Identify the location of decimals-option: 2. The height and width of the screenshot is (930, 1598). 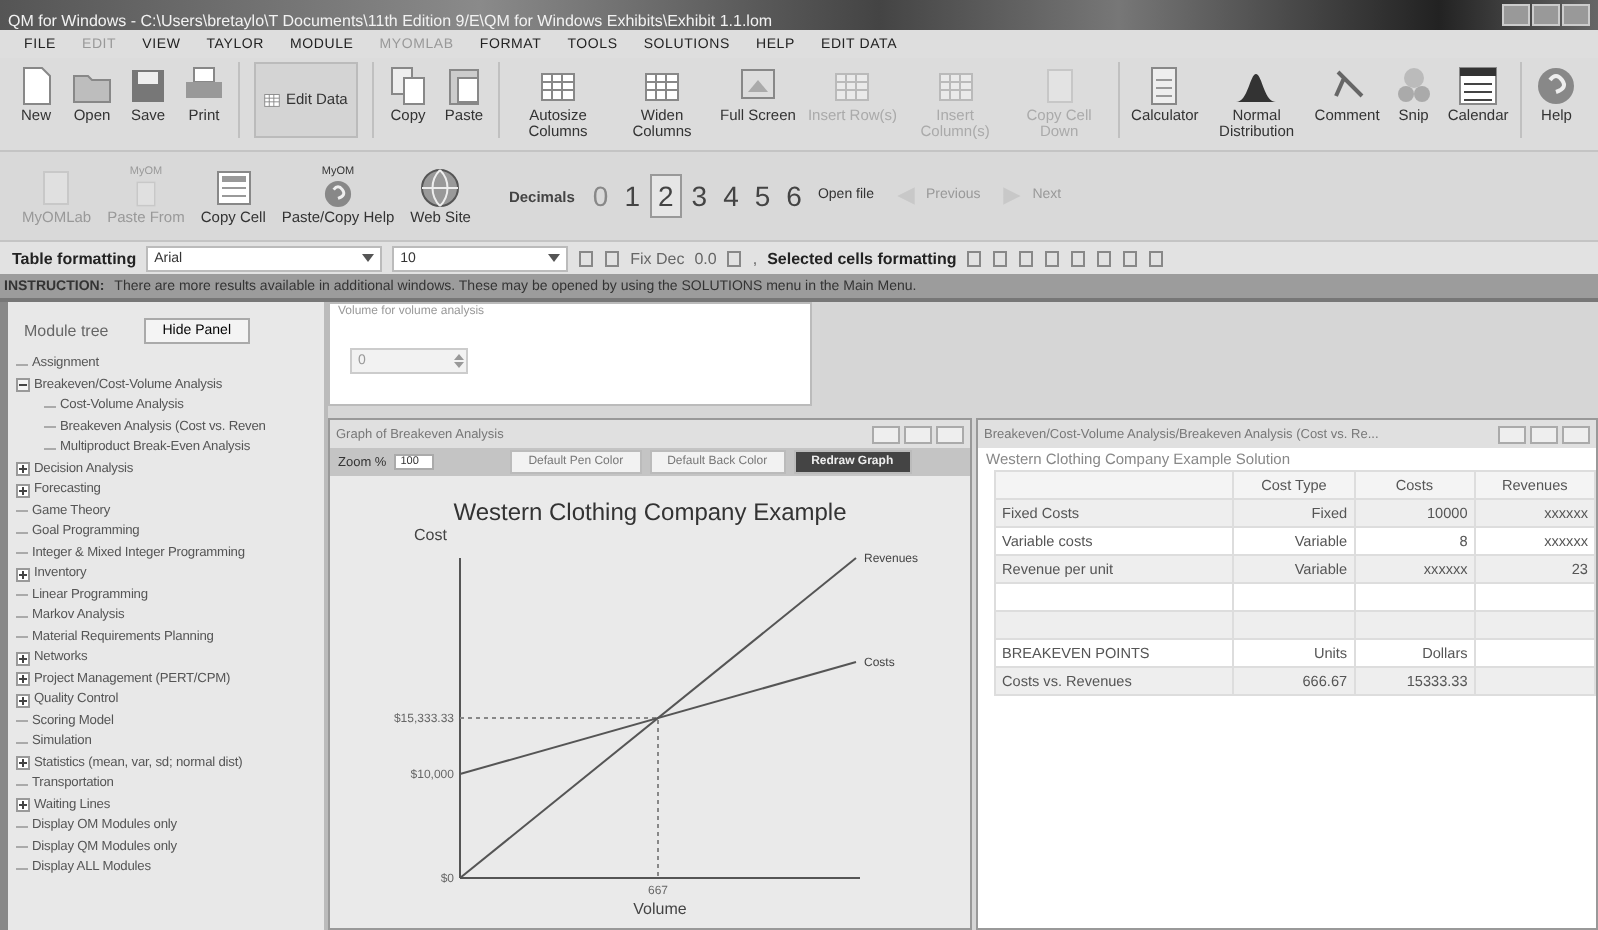
(665, 196).